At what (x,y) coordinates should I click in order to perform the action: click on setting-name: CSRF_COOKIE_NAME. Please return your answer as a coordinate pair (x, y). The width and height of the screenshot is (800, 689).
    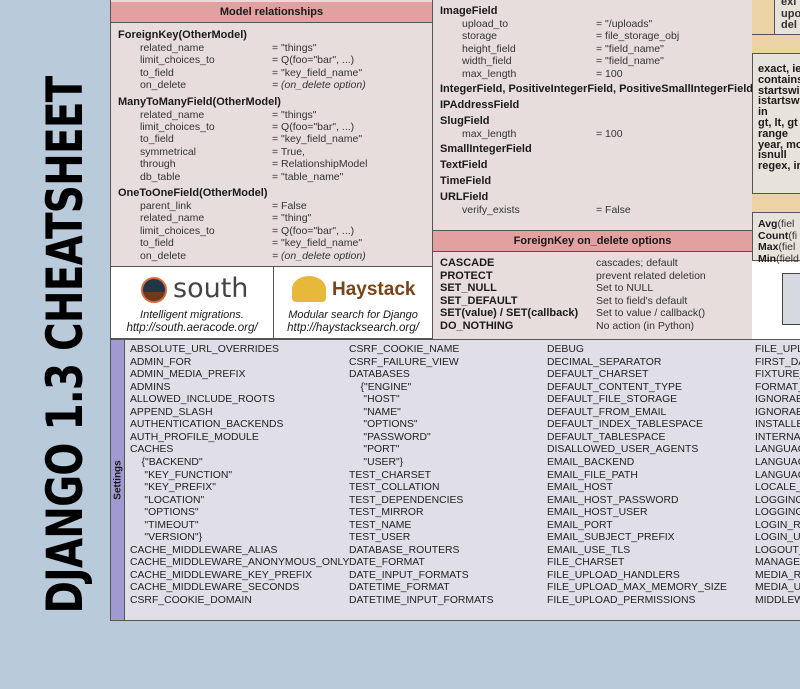
    Looking at the image, I should click on (404, 349).